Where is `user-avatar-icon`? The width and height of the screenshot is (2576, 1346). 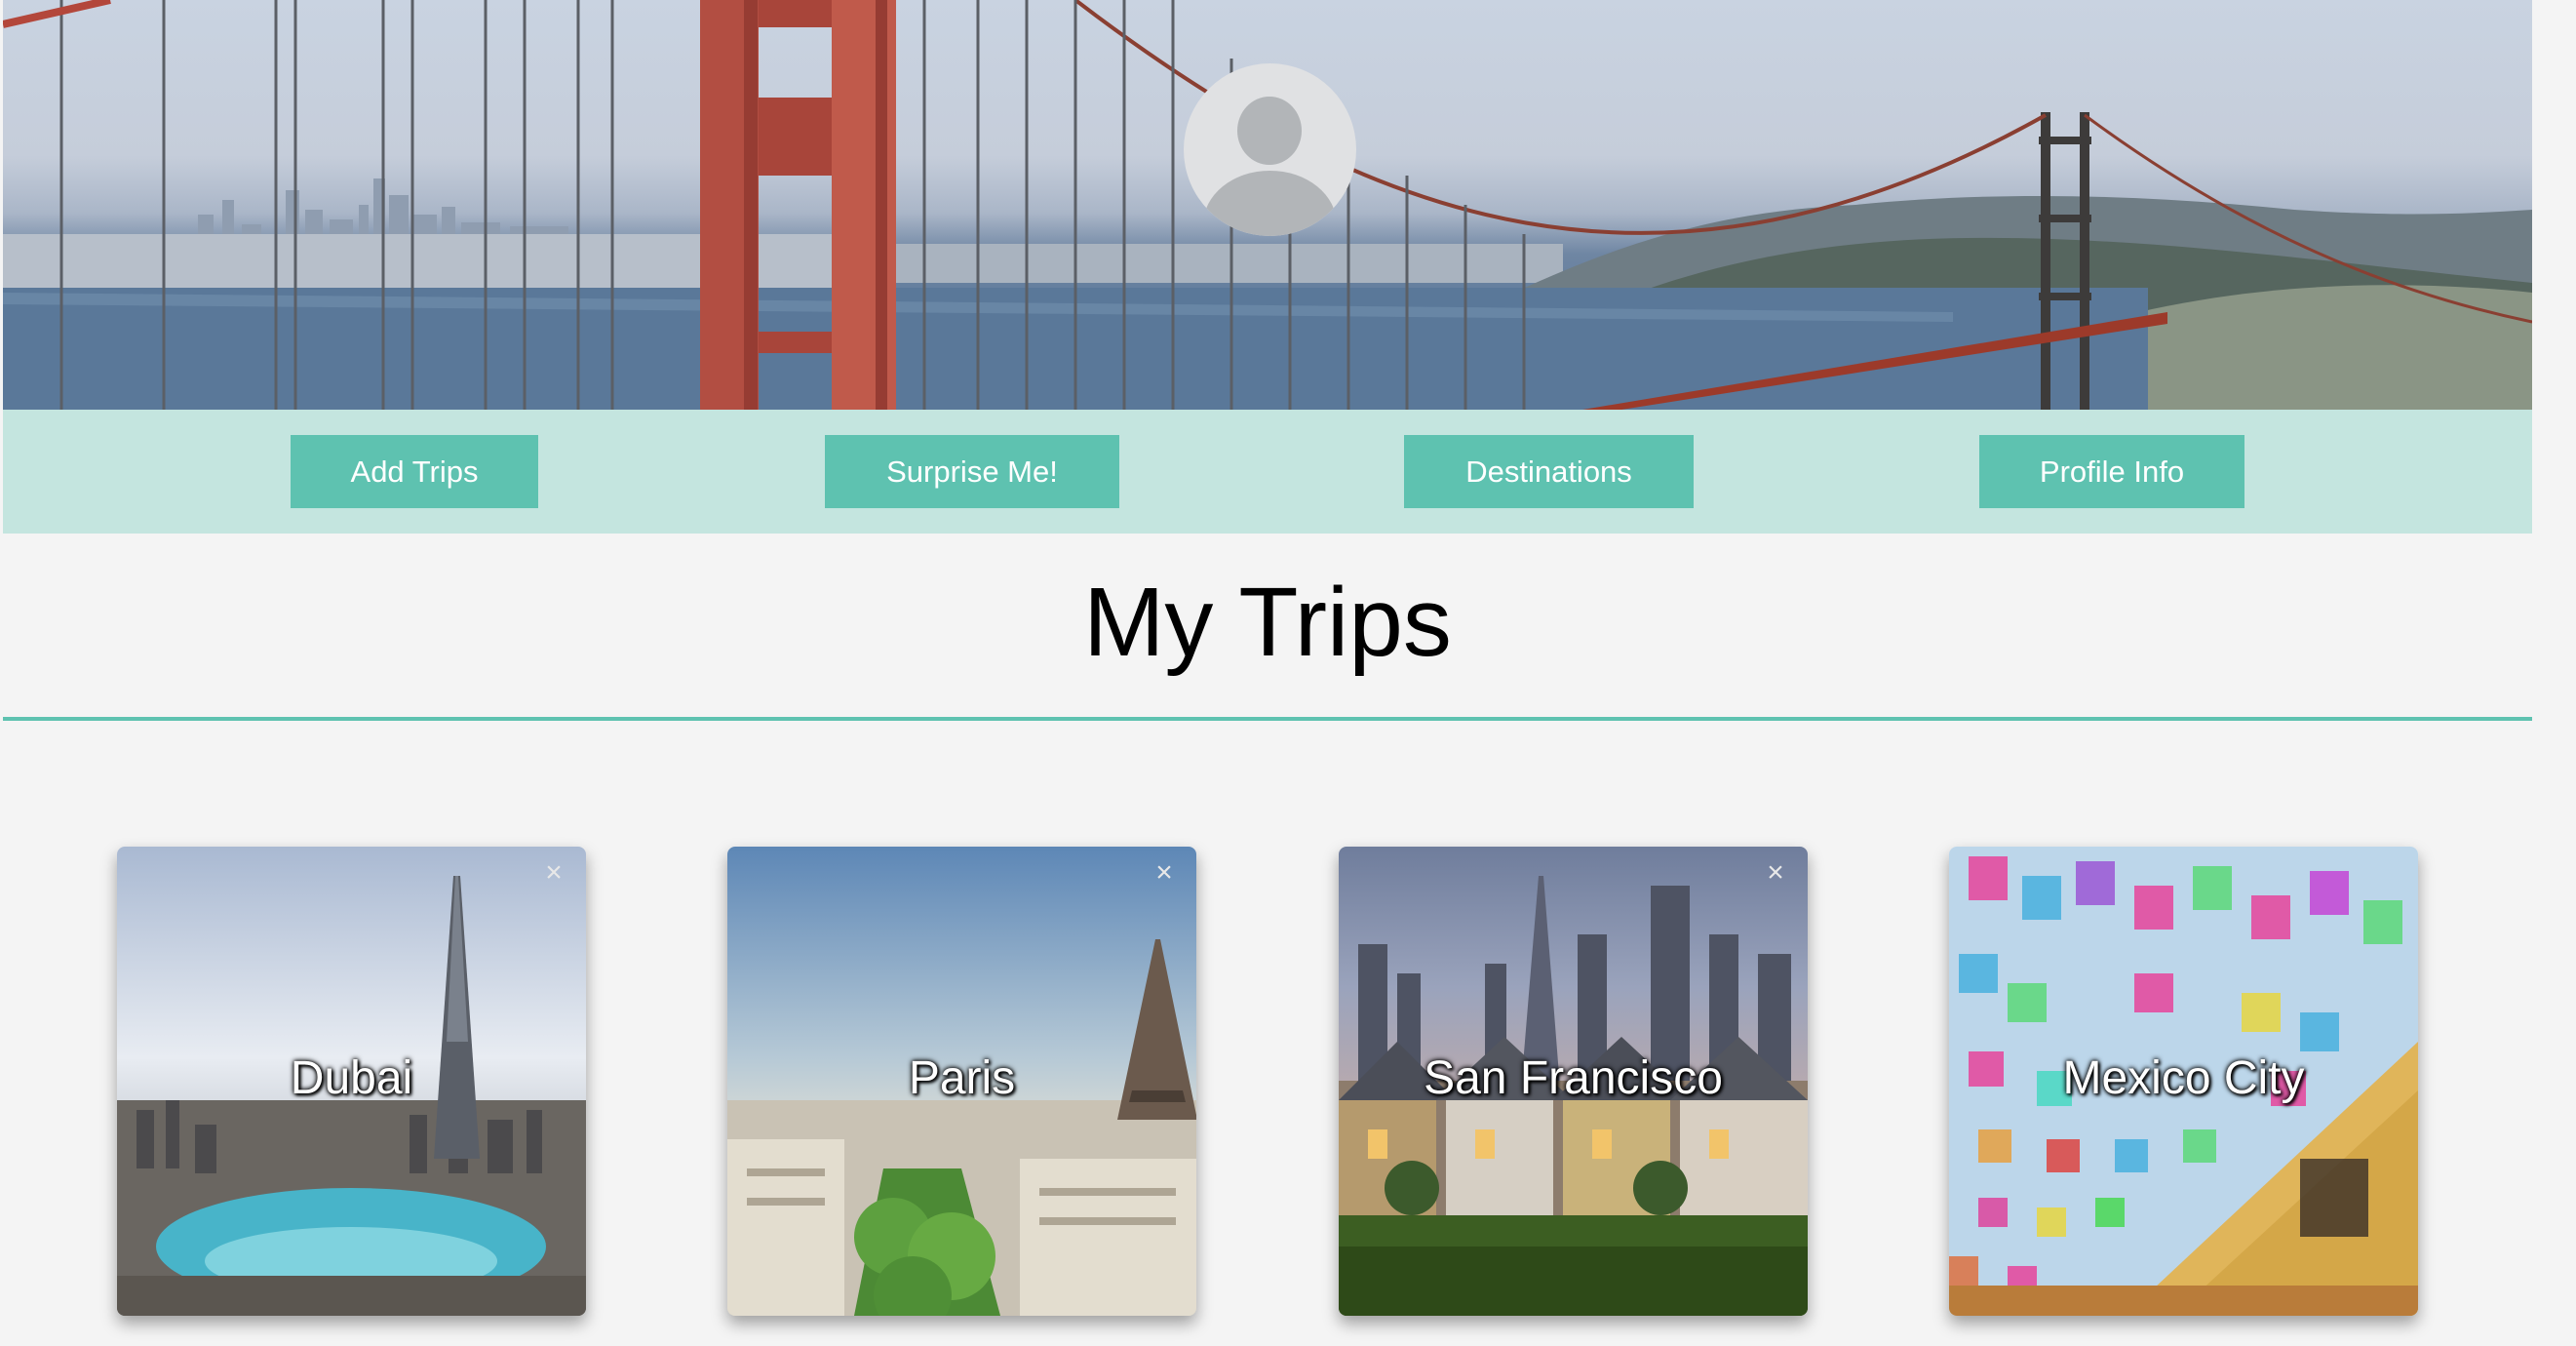 user-avatar-icon is located at coordinates (1270, 149).